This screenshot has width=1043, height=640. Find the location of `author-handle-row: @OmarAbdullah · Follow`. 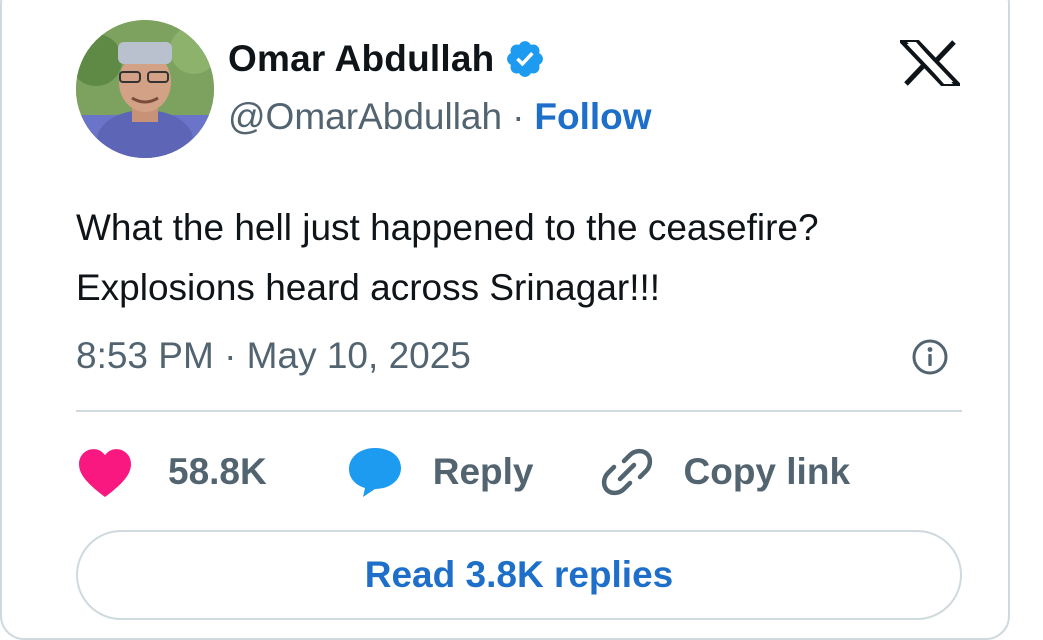

author-handle-row: @OmarAbdullah · Follow is located at coordinates (440, 117).